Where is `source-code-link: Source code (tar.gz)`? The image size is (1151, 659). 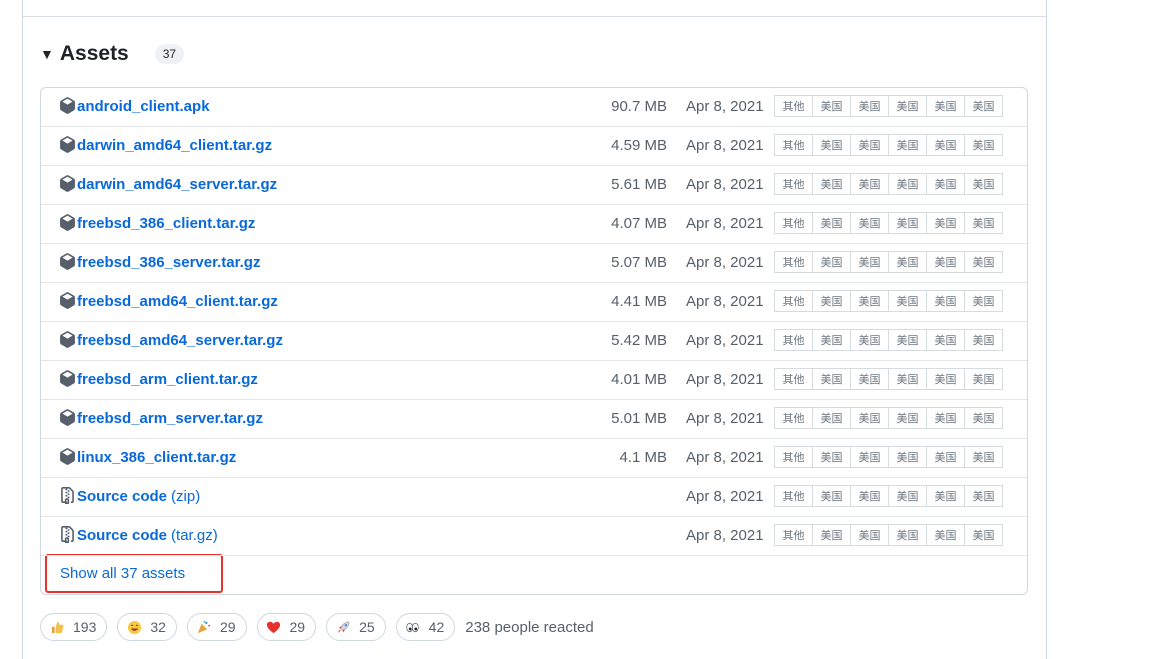 source-code-link: Source code (tar.gz) is located at coordinates (147, 535).